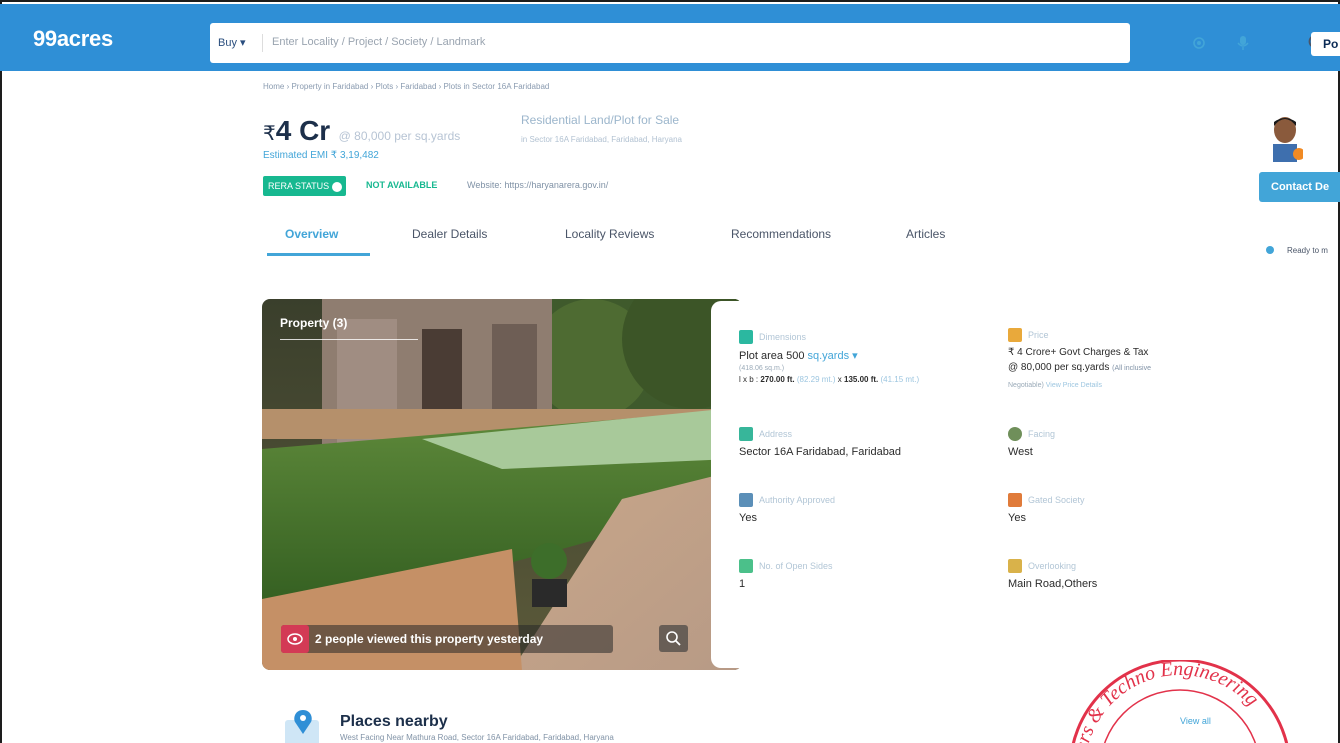 The image size is (1340, 743). Describe the element at coordinates (1052, 566) in the screenshot. I see `overlooking-label: Overlooking` at that location.